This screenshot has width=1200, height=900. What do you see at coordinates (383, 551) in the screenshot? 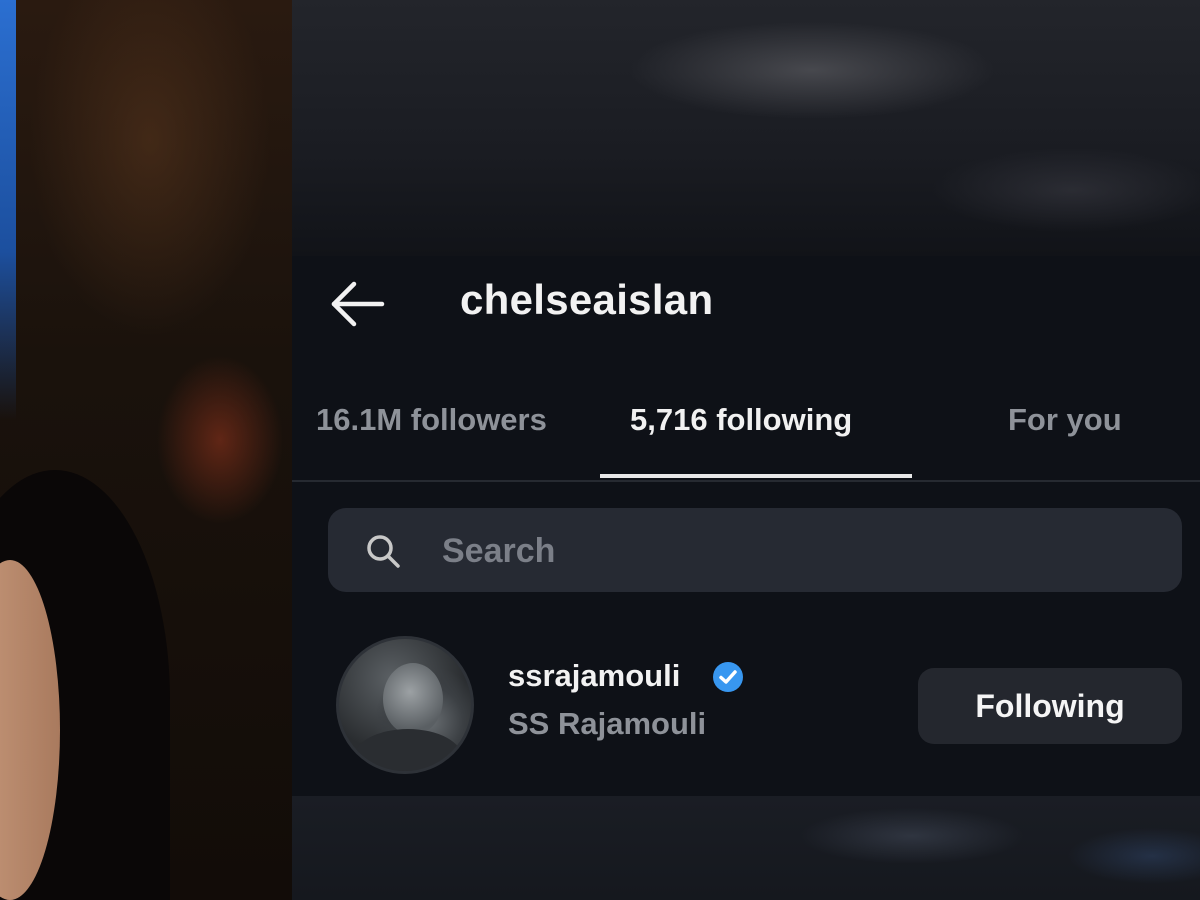
I see `search-icon` at bounding box center [383, 551].